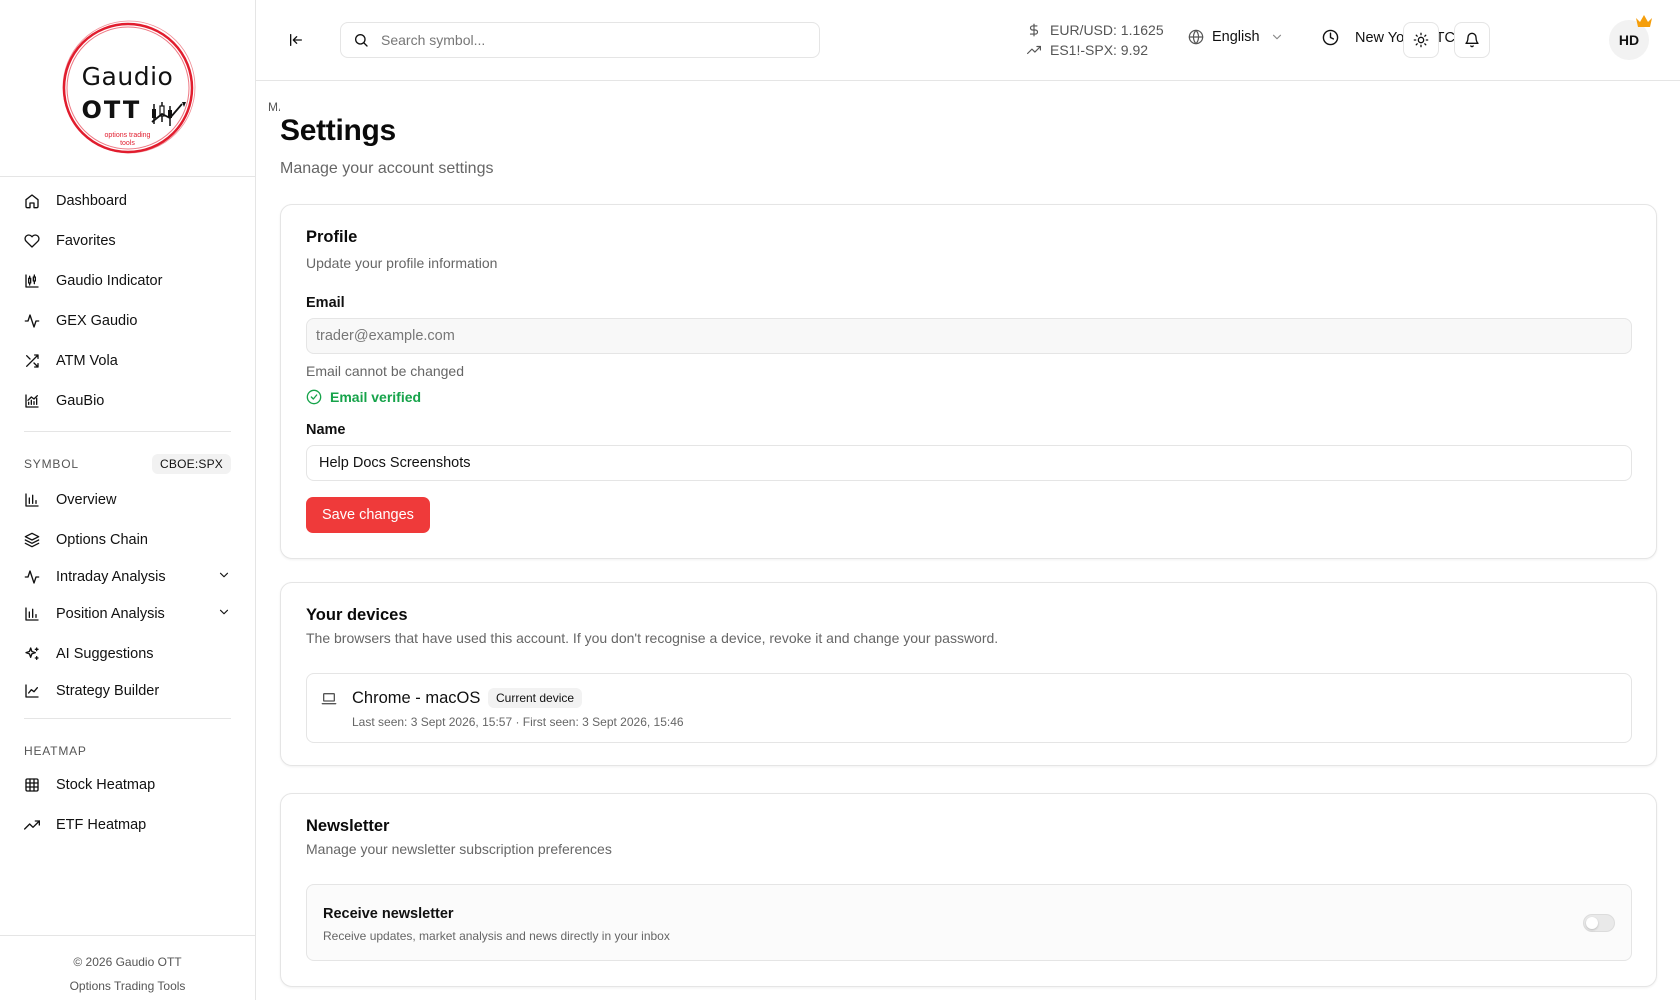  What do you see at coordinates (325, 303) in the screenshot?
I see `email-label: Email` at bounding box center [325, 303].